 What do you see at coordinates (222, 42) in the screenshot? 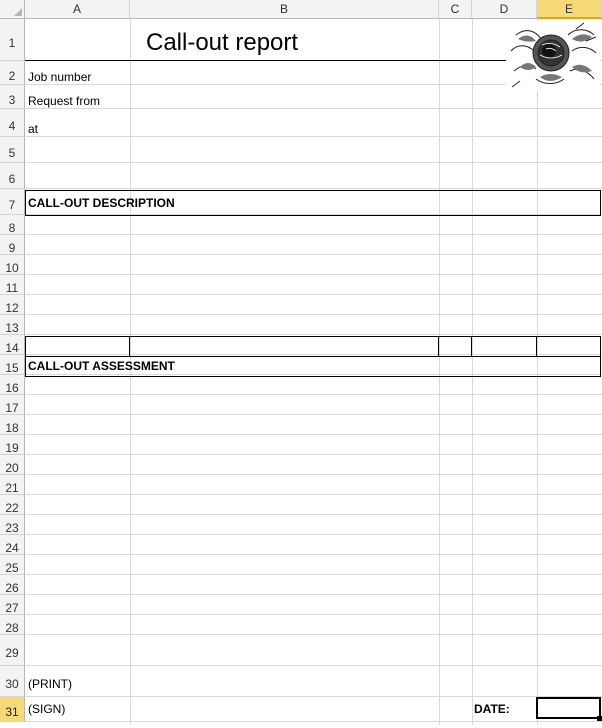
I see `report-title: Call-out report` at bounding box center [222, 42].